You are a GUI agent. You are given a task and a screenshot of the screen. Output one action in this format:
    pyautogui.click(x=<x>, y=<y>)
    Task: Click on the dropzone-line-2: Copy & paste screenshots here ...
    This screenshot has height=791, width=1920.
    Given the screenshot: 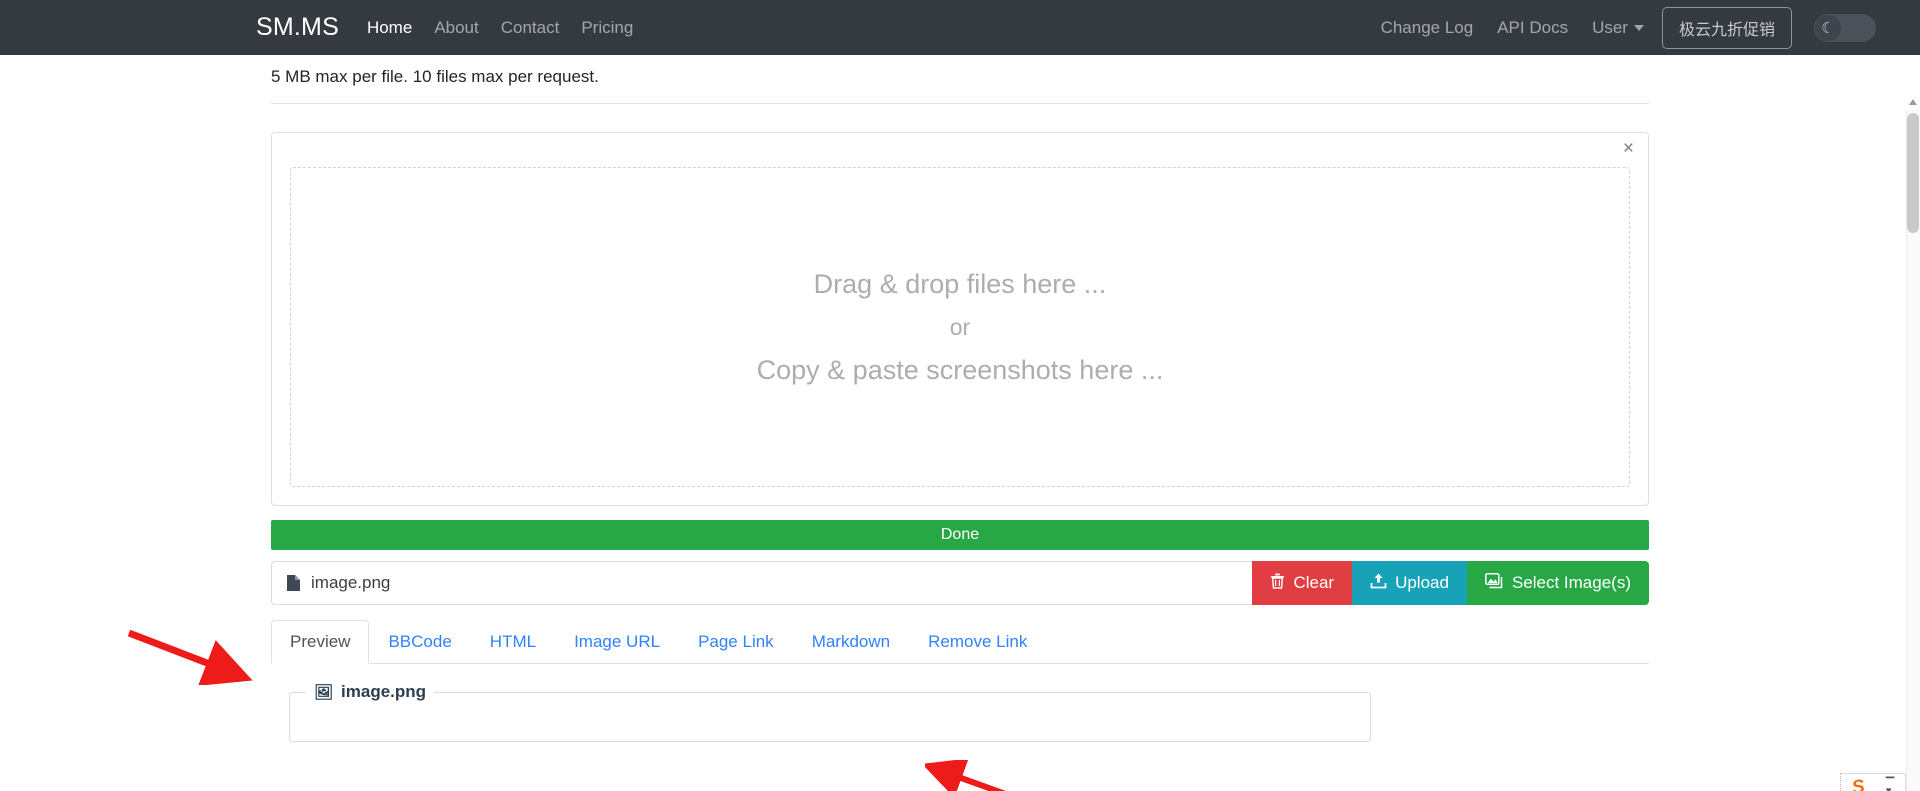 What is the action you would take?
    pyautogui.click(x=960, y=369)
    